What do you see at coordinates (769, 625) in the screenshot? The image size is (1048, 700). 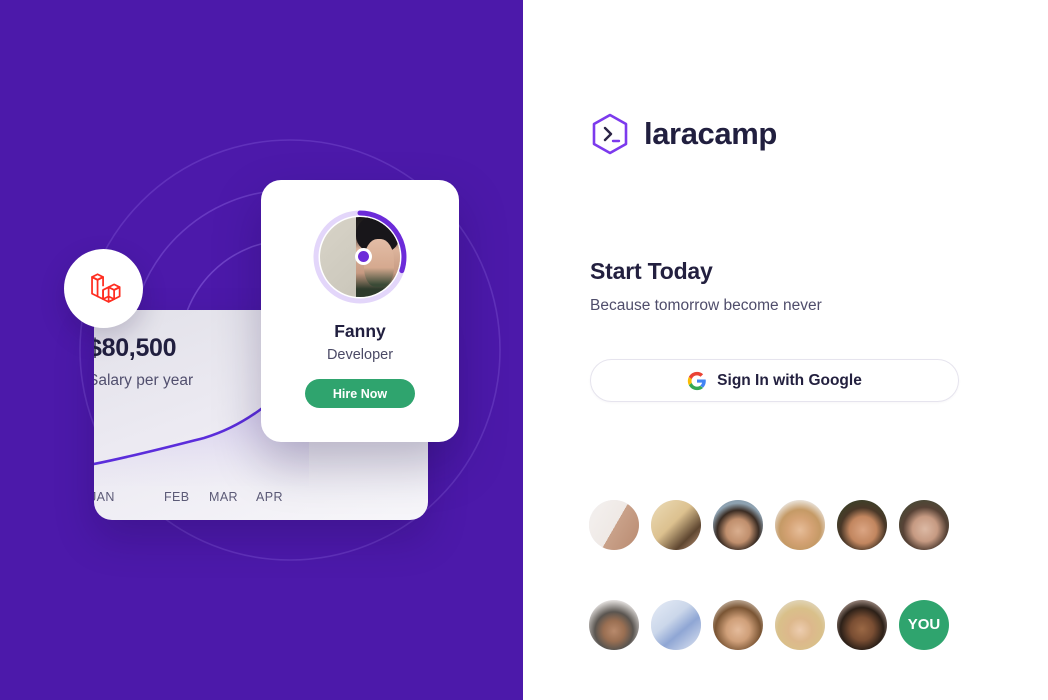 I see `avatar-row-2: YOU` at bounding box center [769, 625].